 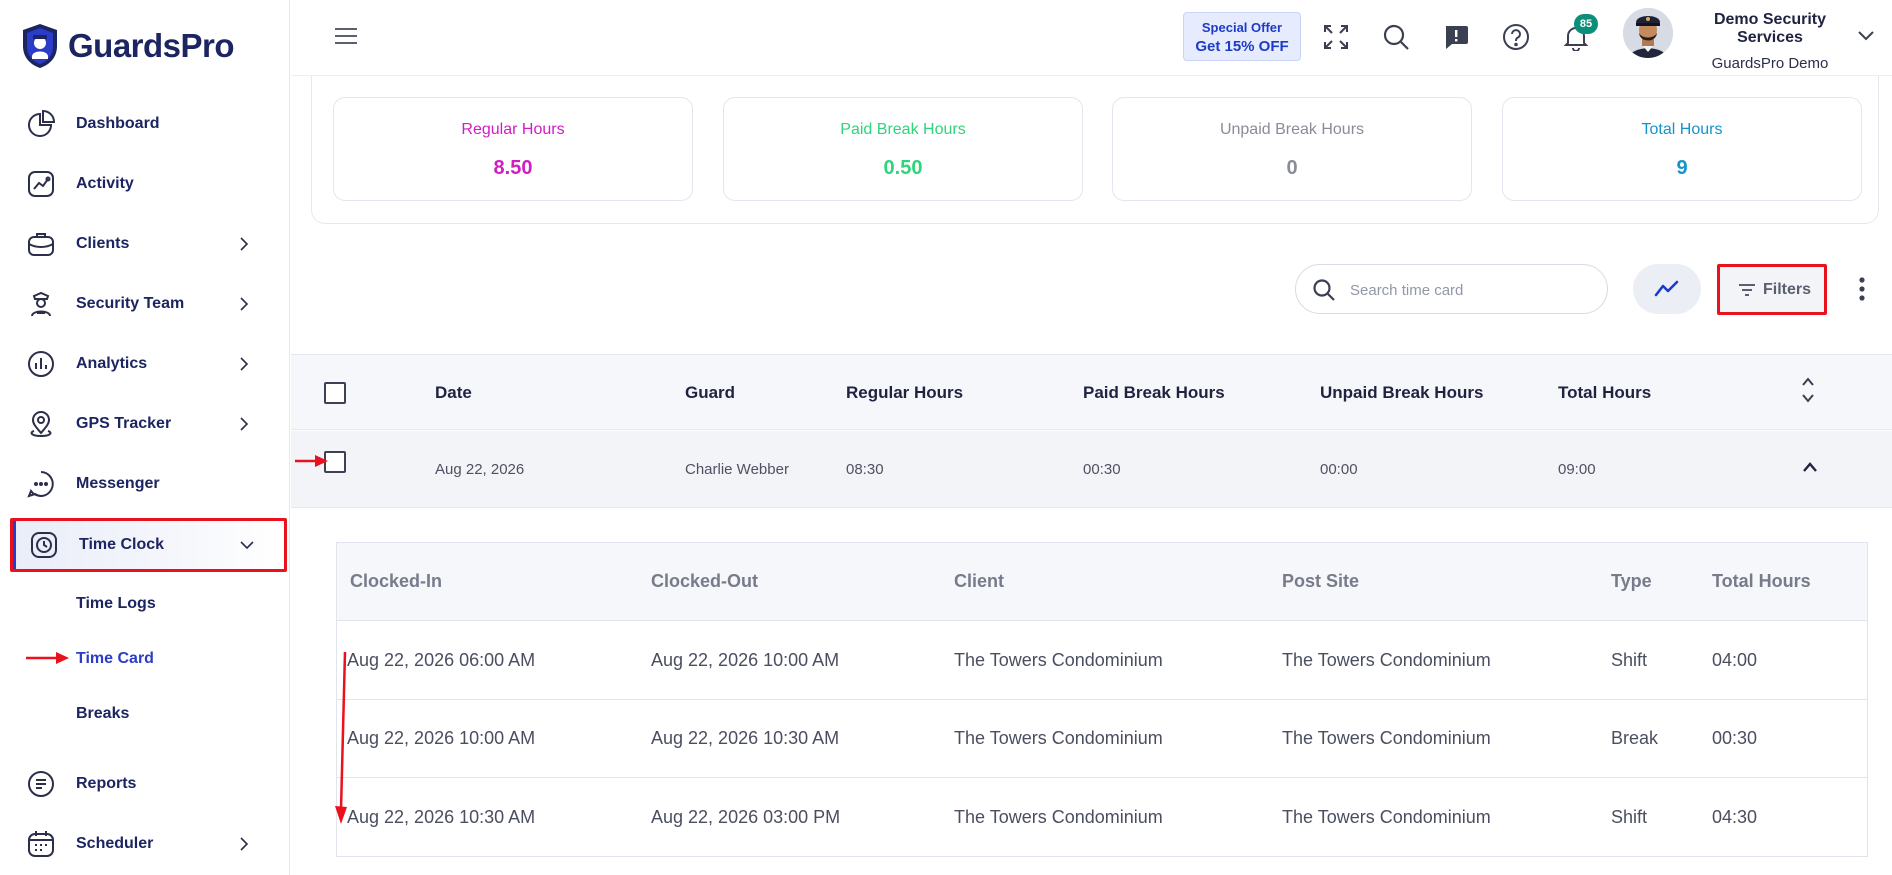 I want to click on sidebar-item-time-clock: Time Clock, so click(x=148, y=545).